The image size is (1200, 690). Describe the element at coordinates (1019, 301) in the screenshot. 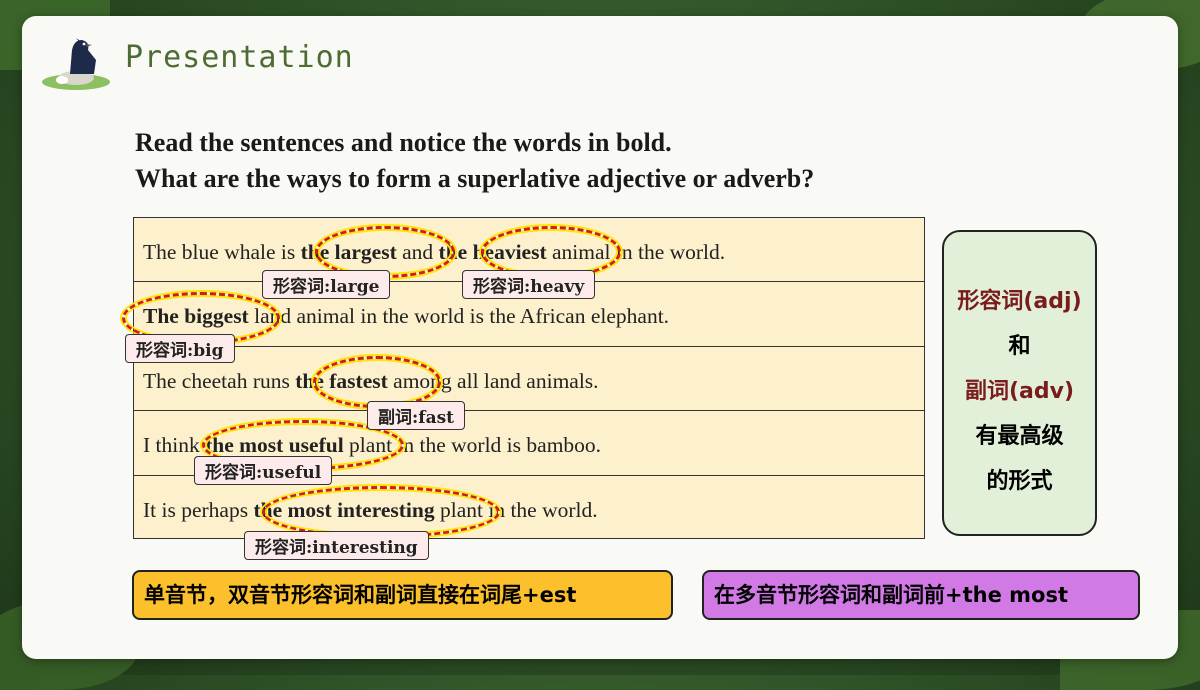

I see `summary-line: 形容词(adj)` at that location.